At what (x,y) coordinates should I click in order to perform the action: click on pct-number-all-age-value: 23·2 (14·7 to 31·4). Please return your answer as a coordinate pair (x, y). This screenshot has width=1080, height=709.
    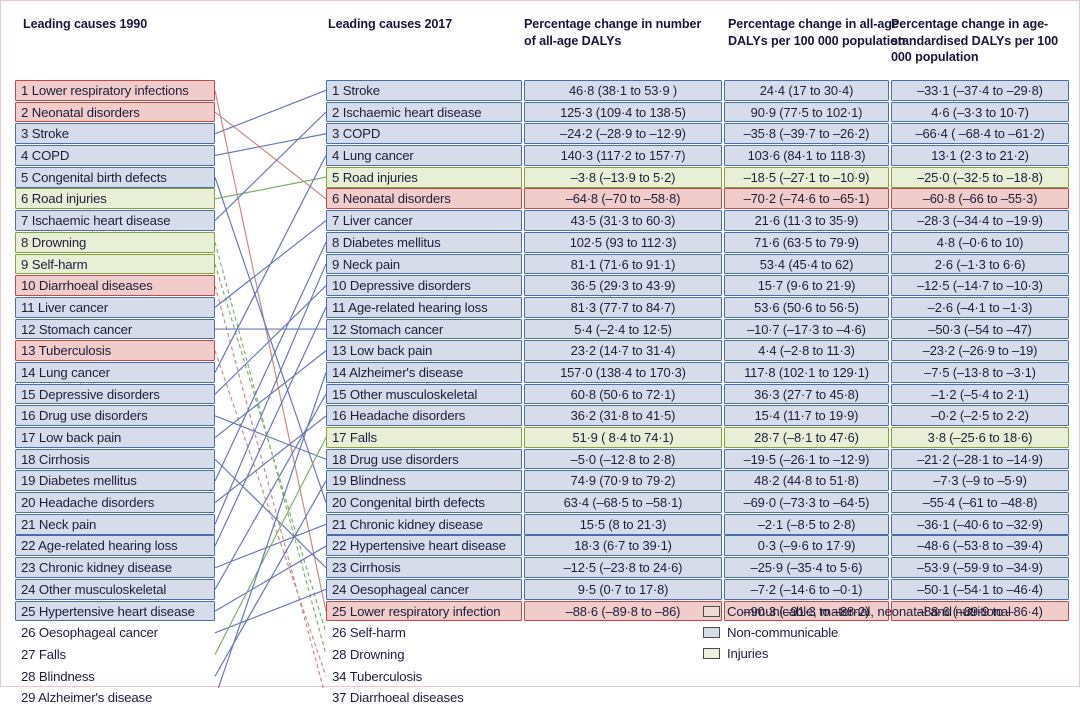
    Looking at the image, I should click on (623, 351).